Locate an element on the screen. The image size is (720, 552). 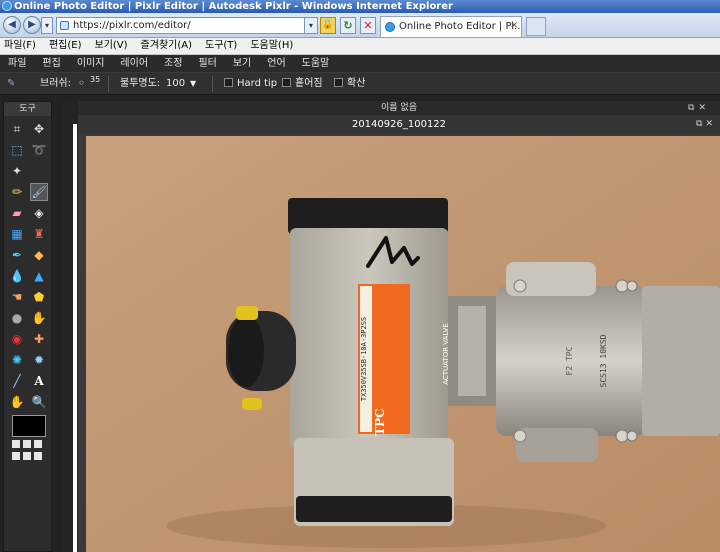
browser-menu-favorites: 즐겨찾기(A) is located at coordinates (166, 46).